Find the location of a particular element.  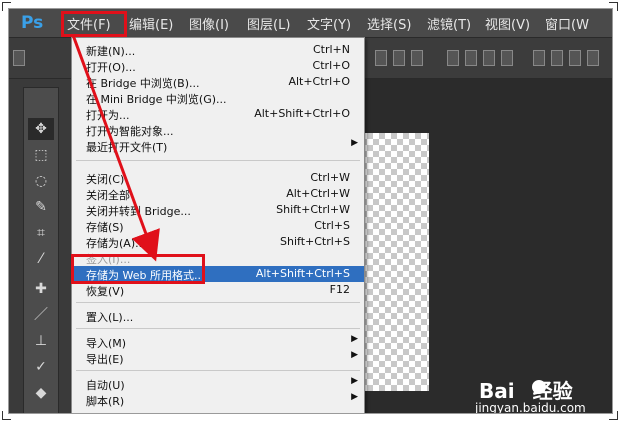

frame-corner-top-left is located at coordinates (6, 6).